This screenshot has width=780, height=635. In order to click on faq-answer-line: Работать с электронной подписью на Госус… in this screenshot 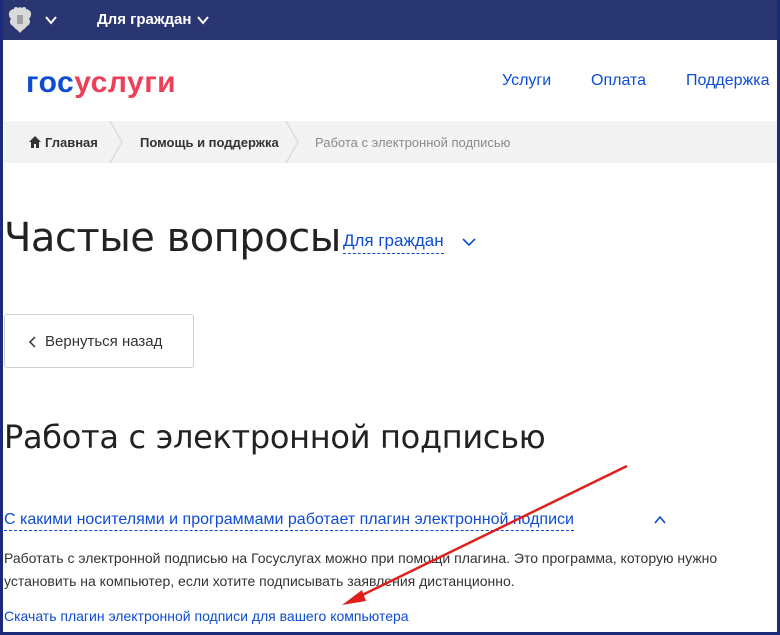, I will do `click(361, 558)`.